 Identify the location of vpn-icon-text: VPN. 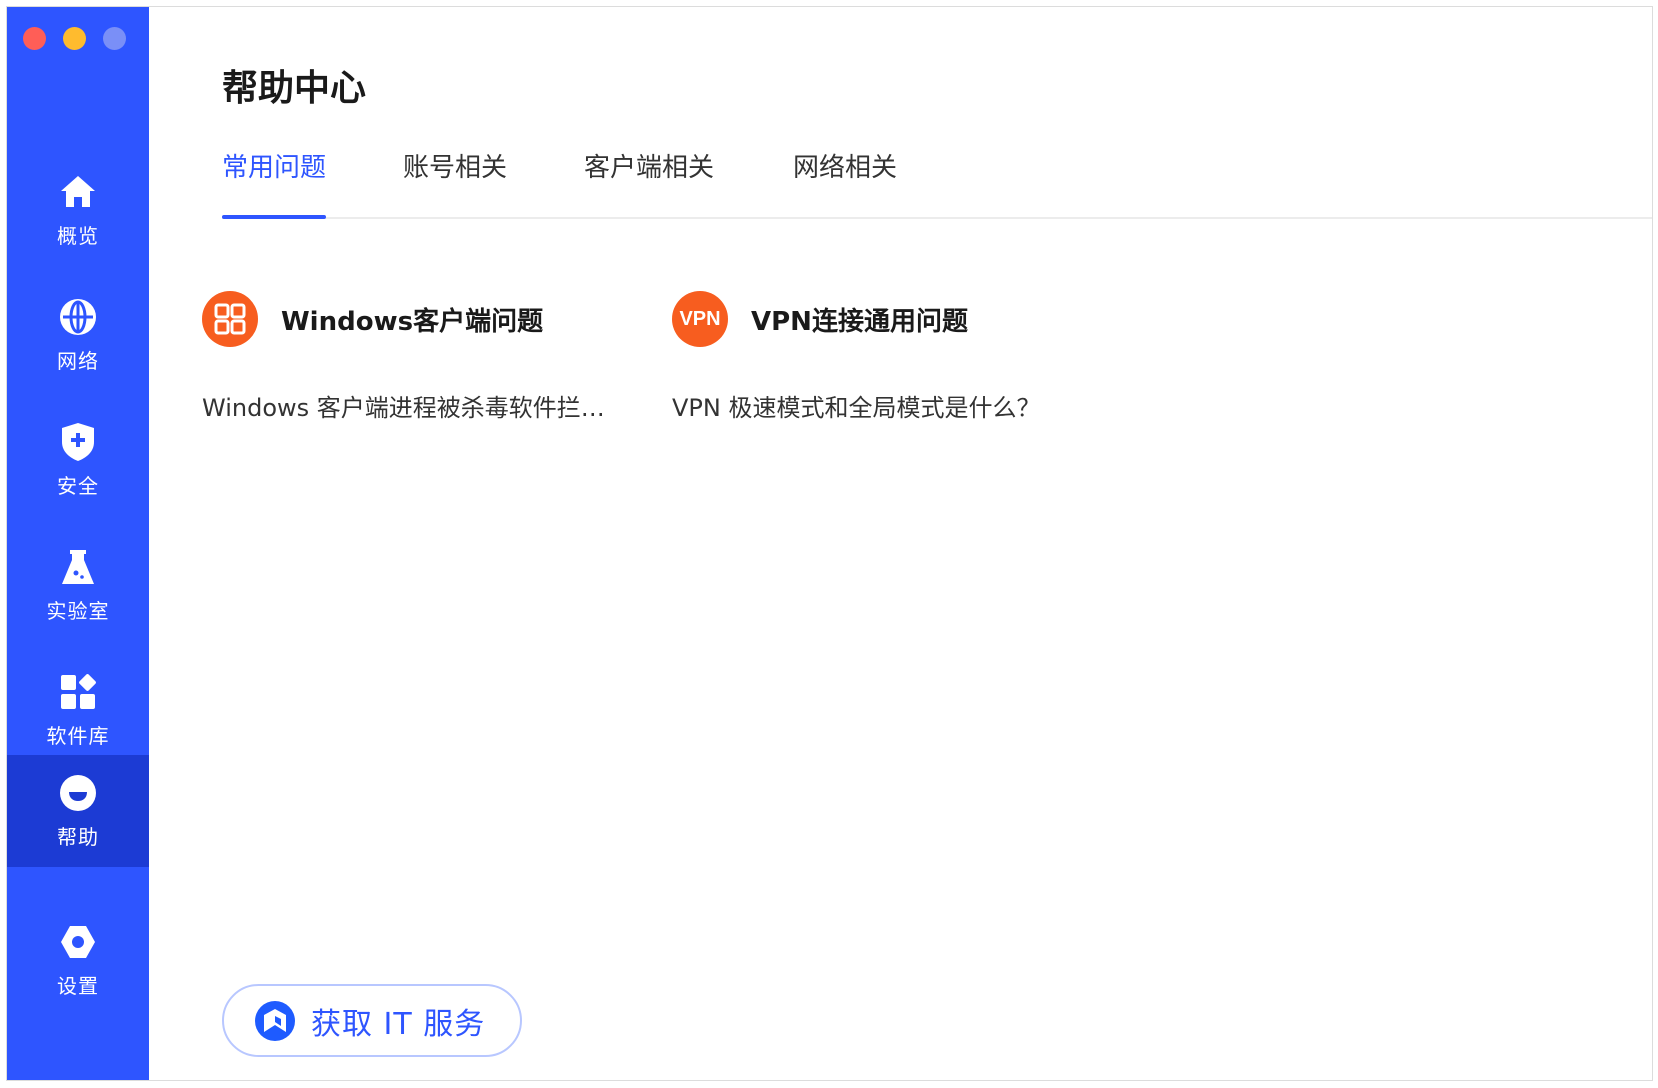
(700, 318).